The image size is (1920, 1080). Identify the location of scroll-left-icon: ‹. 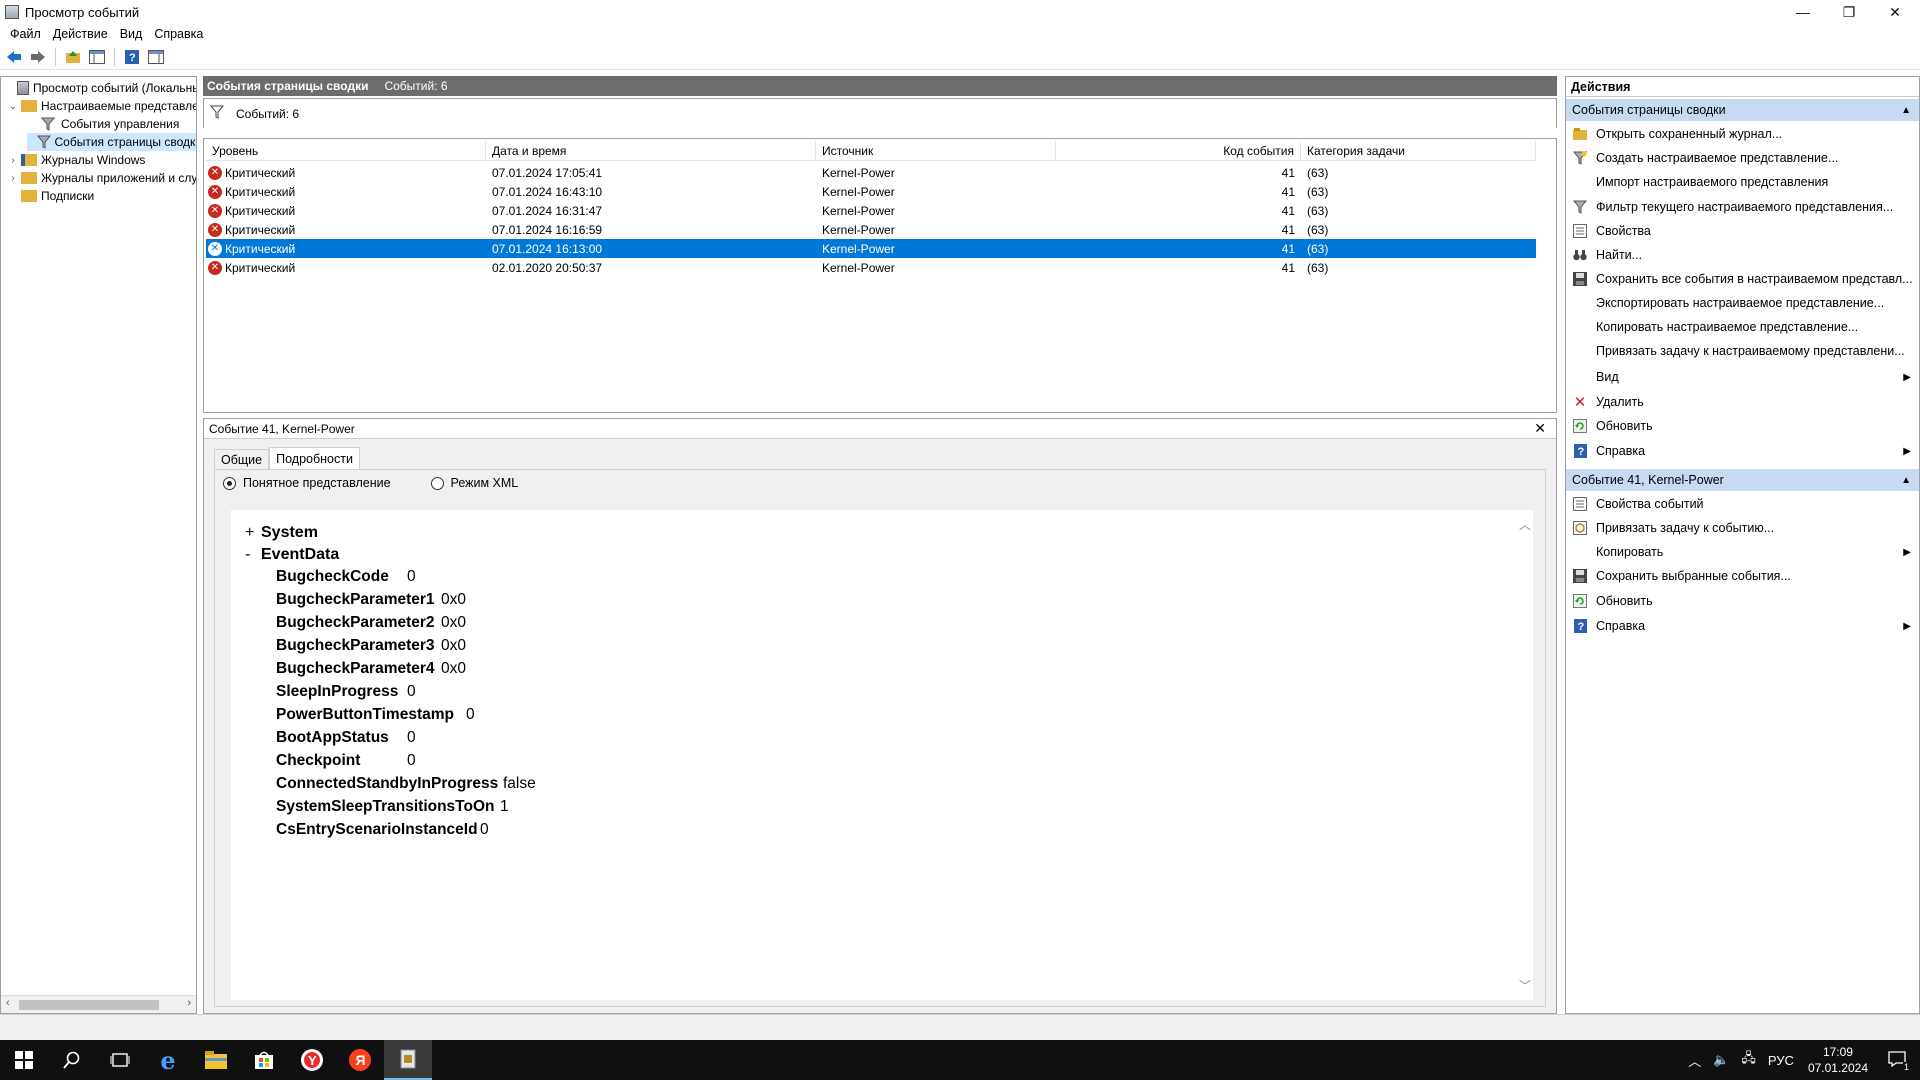
(8, 1003).